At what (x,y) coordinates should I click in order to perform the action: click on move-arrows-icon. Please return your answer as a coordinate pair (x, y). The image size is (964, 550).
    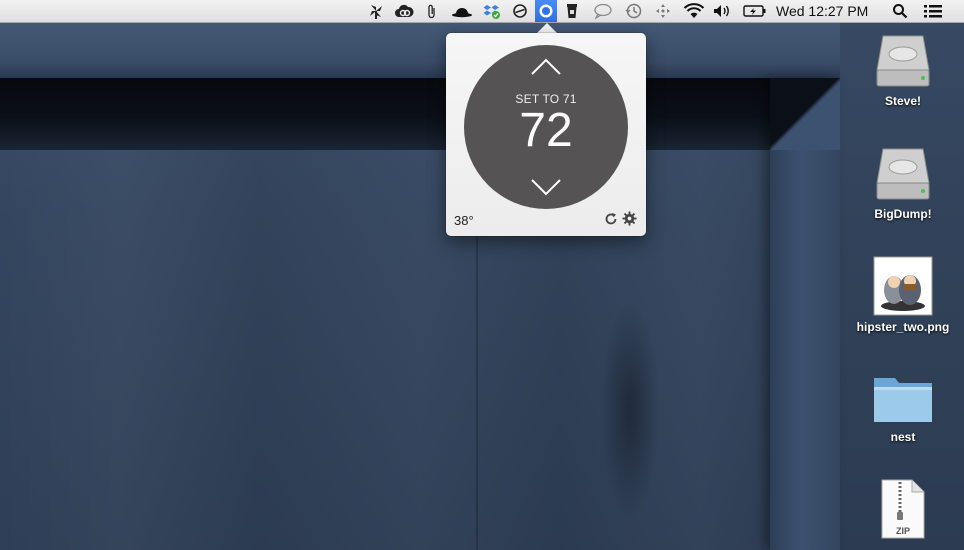
    Looking at the image, I should click on (663, 11).